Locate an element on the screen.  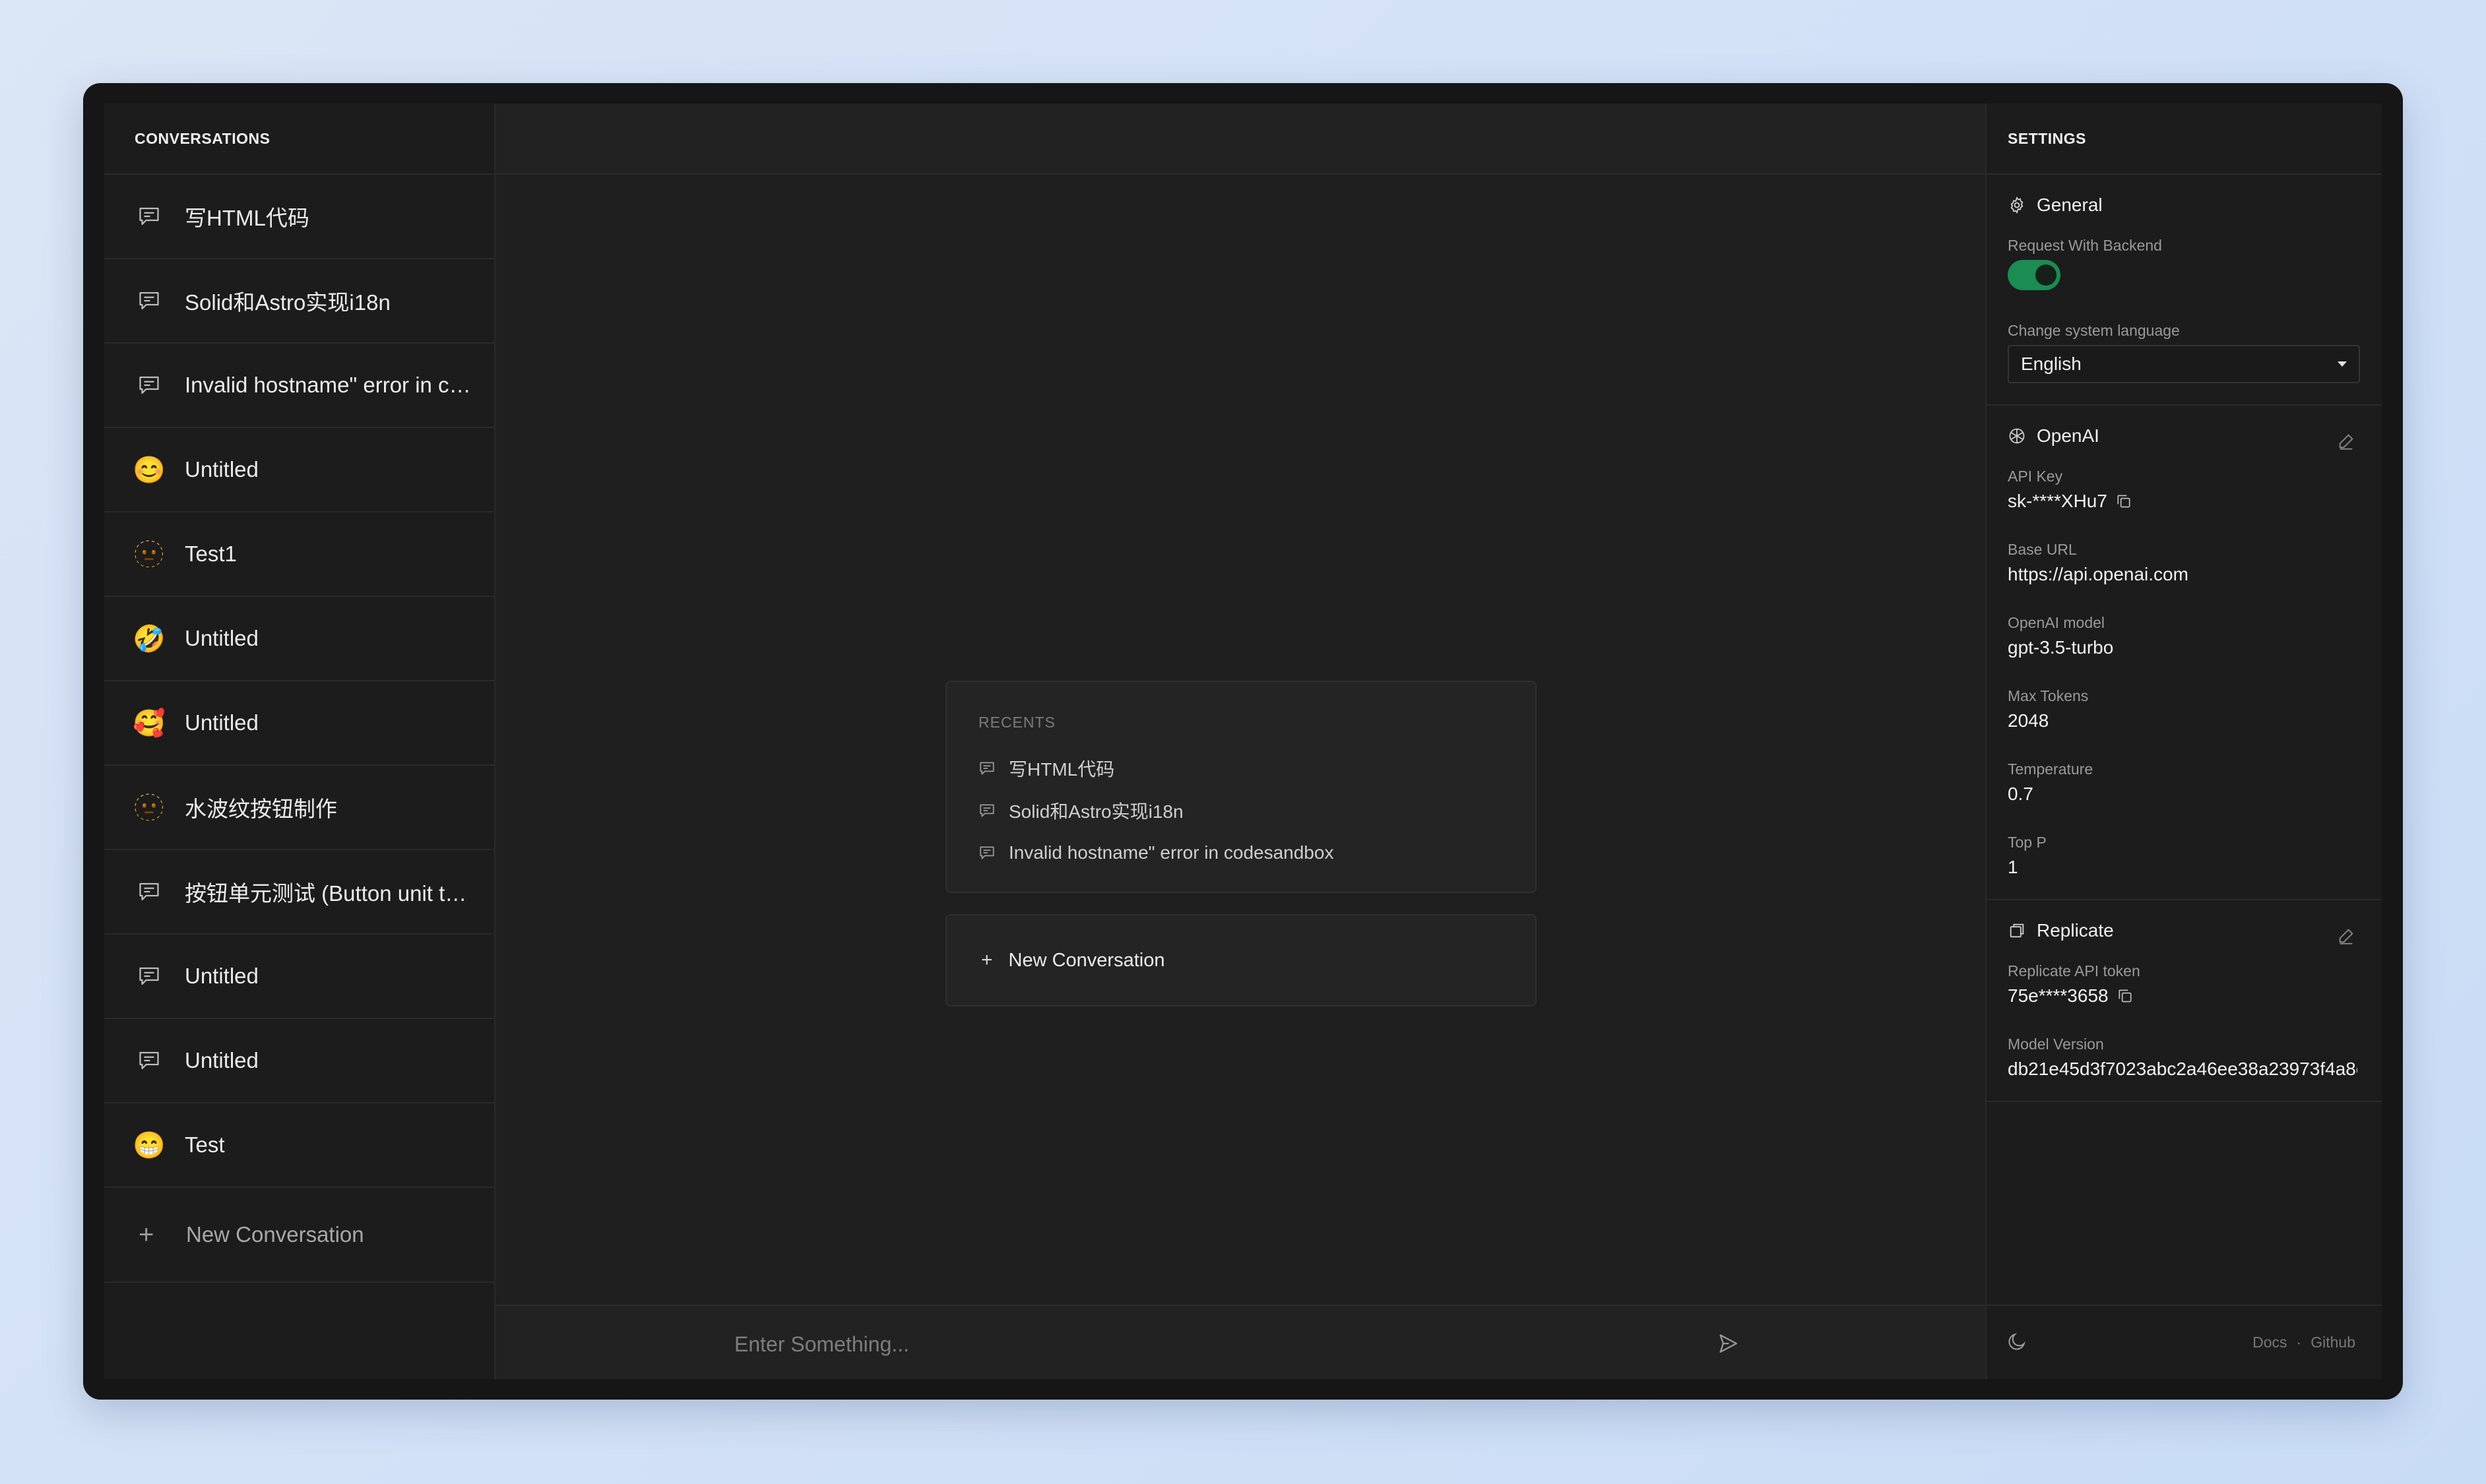
conversation-item: 😁 Test is located at coordinates (299, 1145).